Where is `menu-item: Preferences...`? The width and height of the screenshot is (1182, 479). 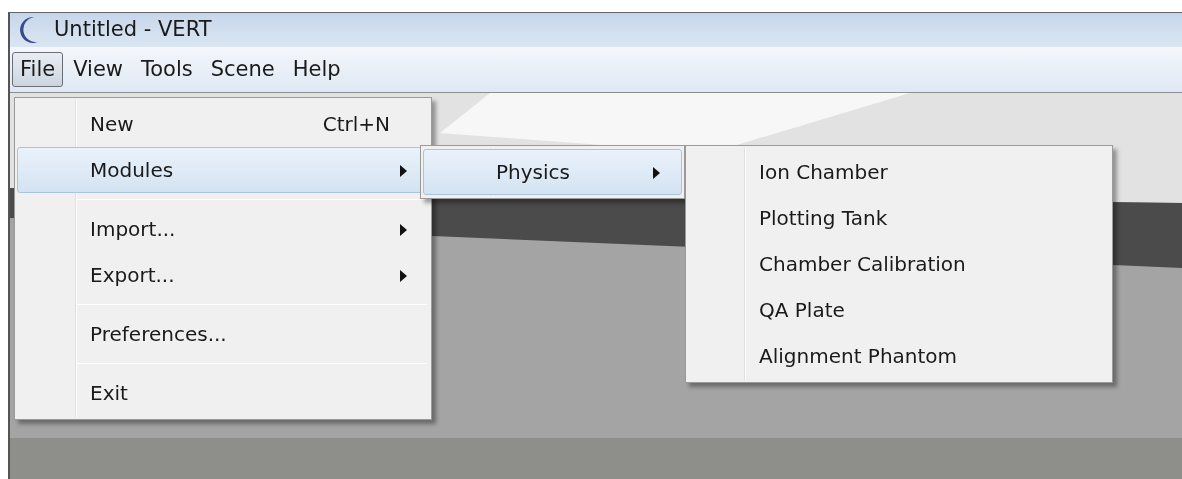
menu-item: Preferences... is located at coordinates (223, 334).